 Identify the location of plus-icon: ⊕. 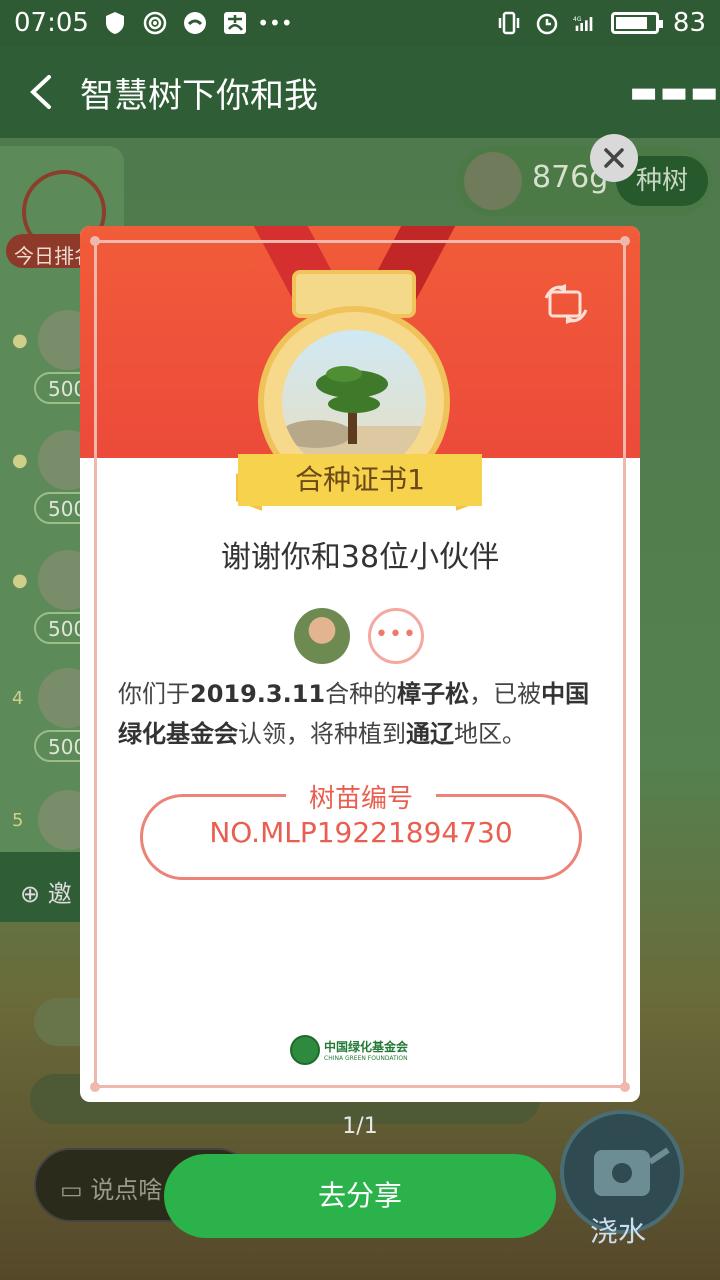
(34, 894).